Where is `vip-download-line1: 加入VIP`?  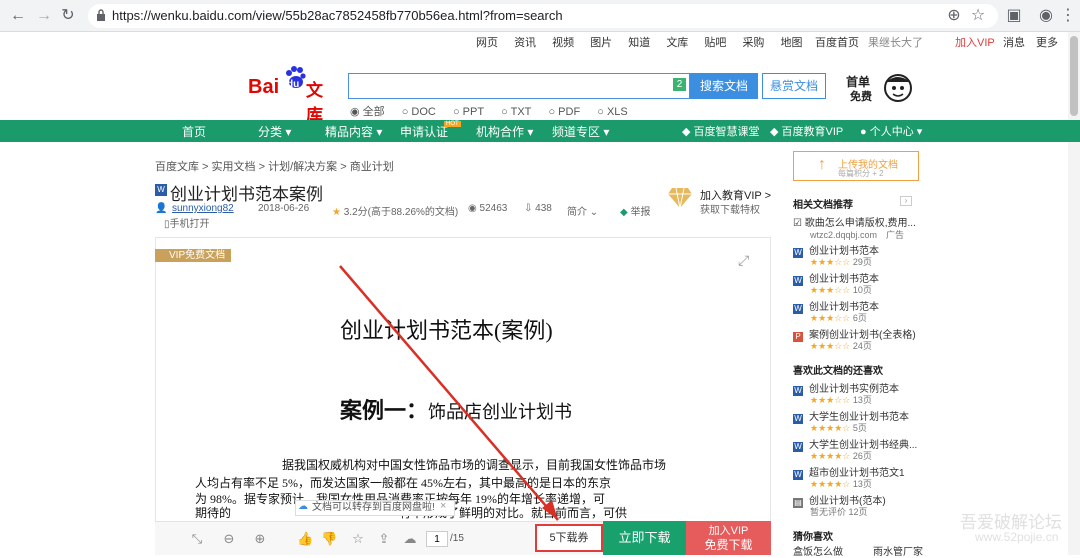 vip-download-line1: 加入VIP is located at coordinates (728, 531).